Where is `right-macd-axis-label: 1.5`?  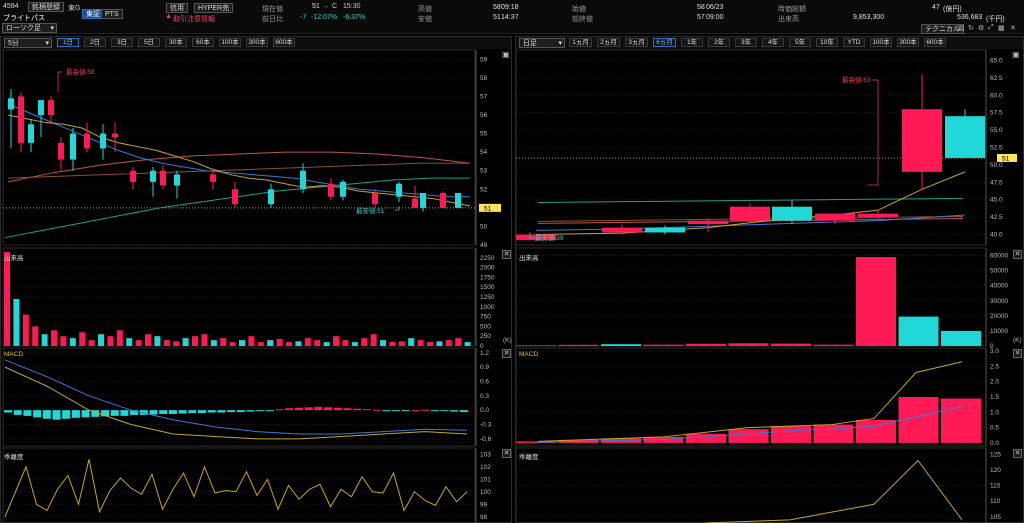 right-macd-axis-label: 1.5 is located at coordinates (994, 397).